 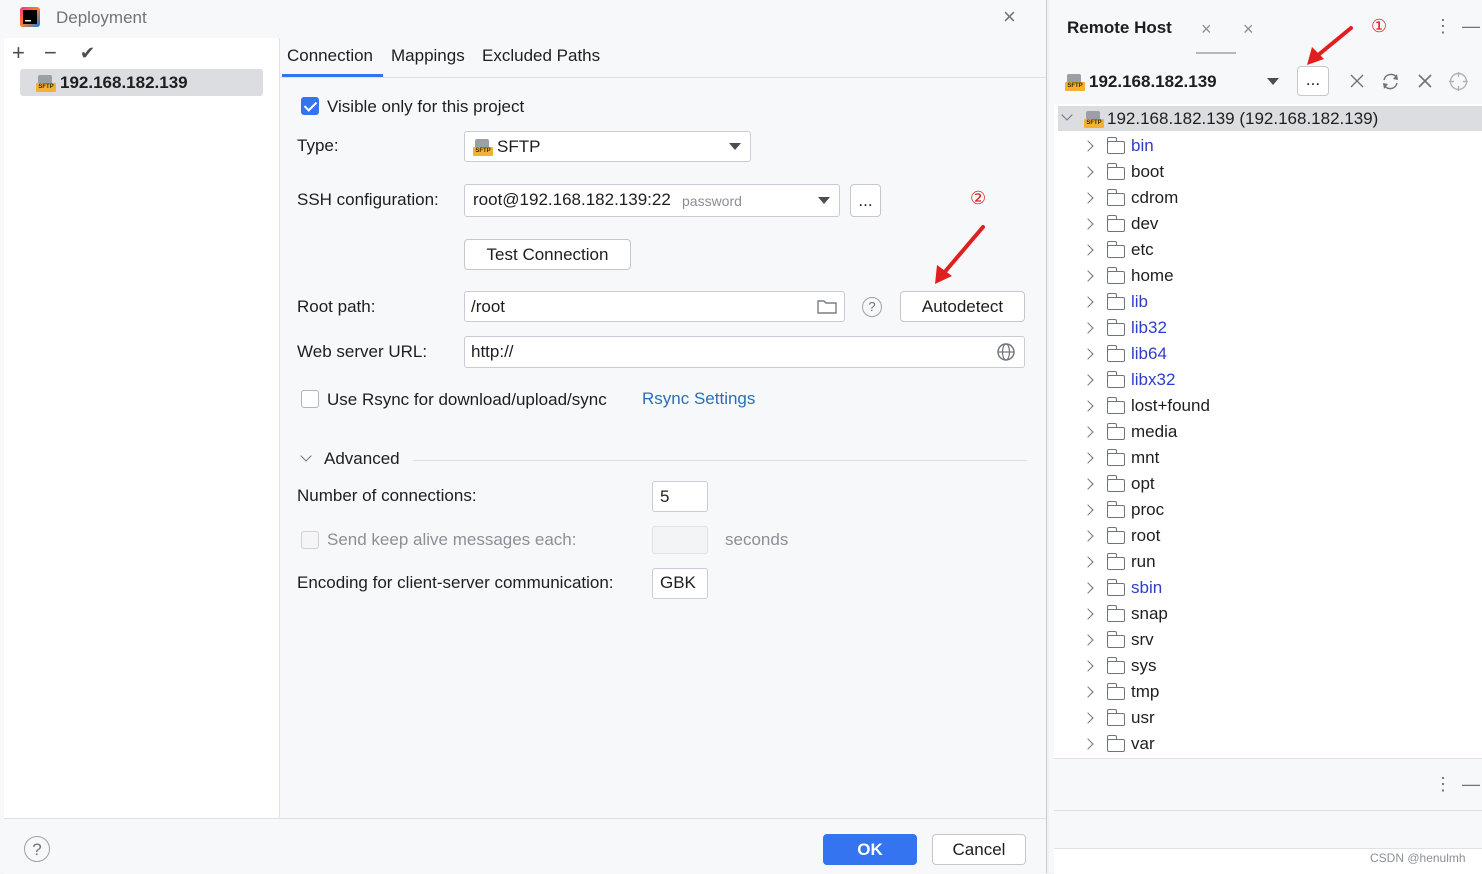 I want to click on root-path-value: /root, so click(x=488, y=306).